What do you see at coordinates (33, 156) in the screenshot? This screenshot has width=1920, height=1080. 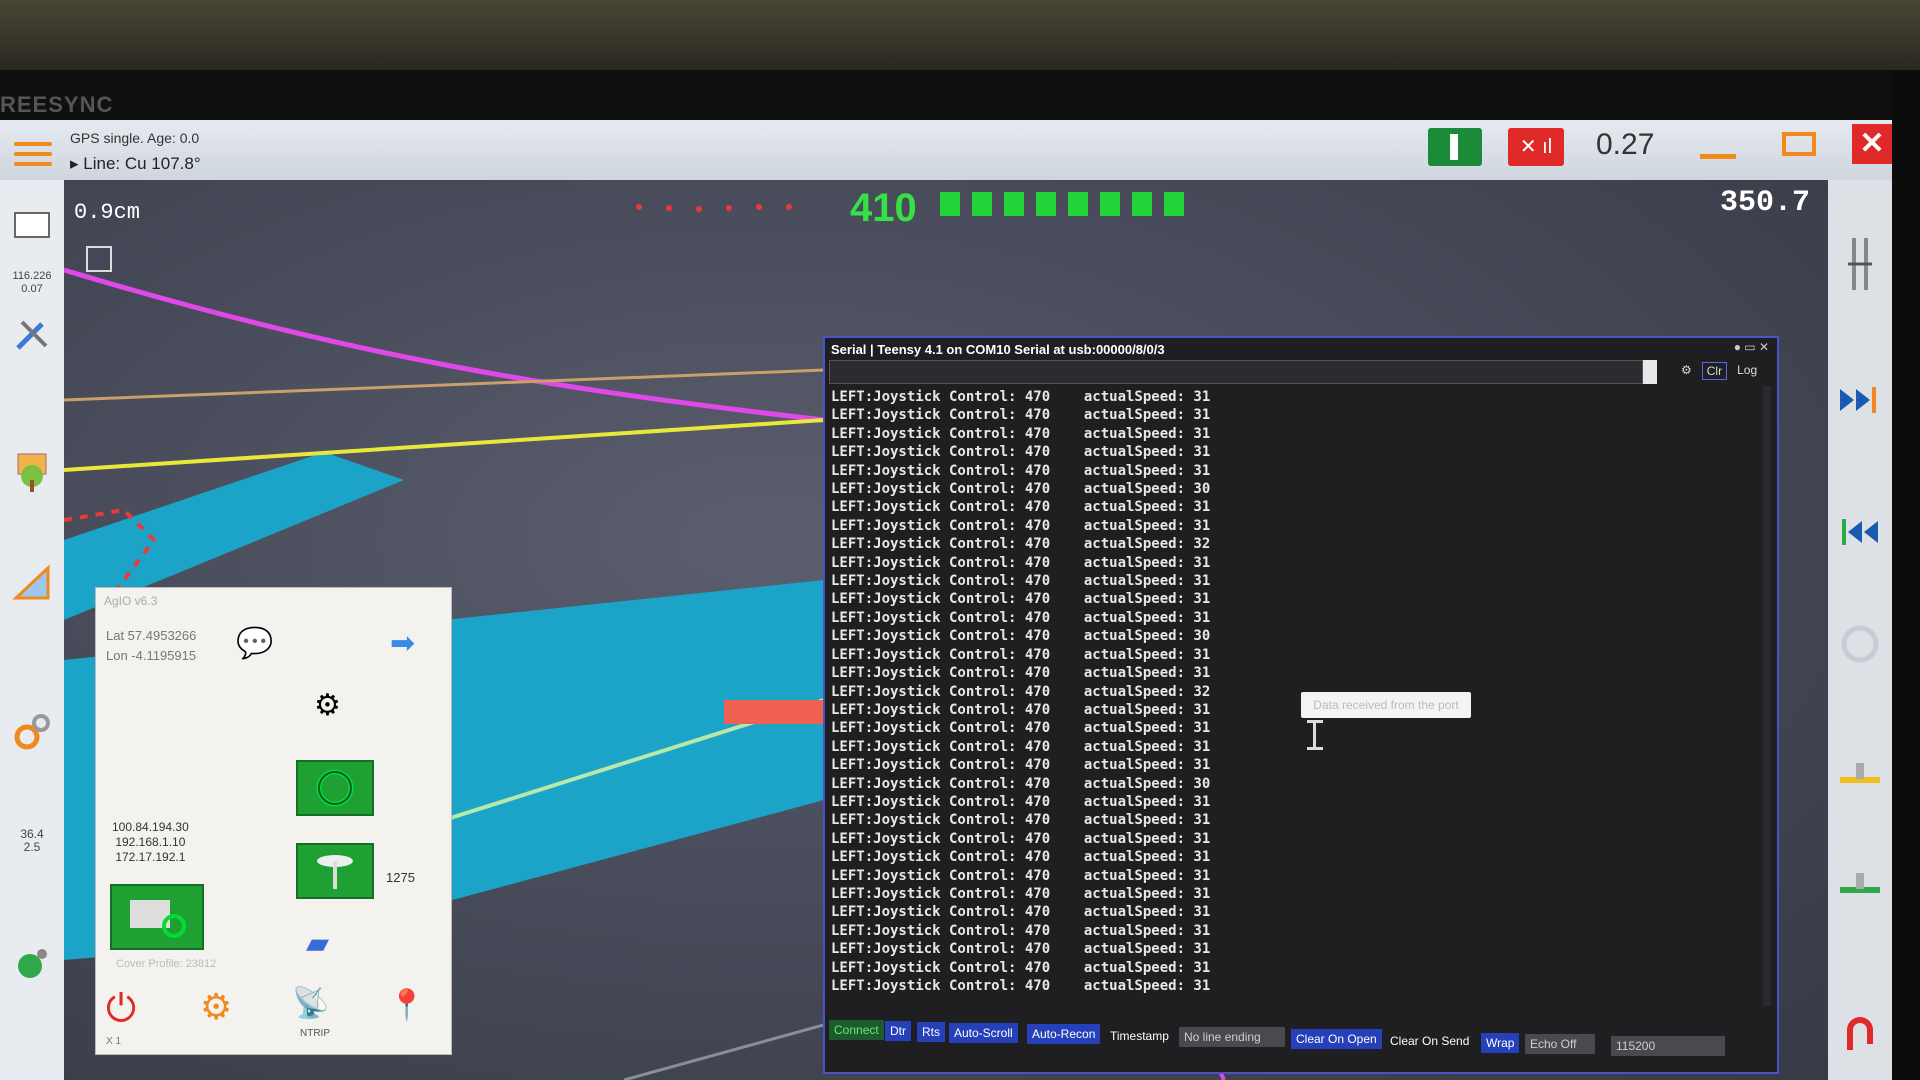 I see `hamburger-menu-icon` at bounding box center [33, 156].